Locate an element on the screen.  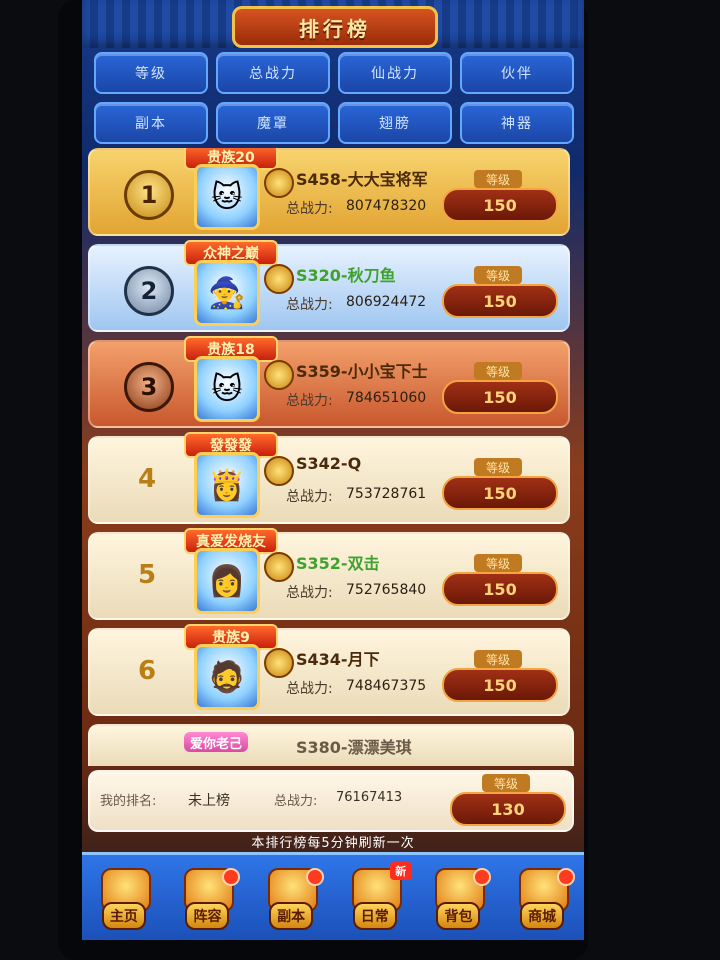
player-name: S342-Q is located at coordinates (329, 463).